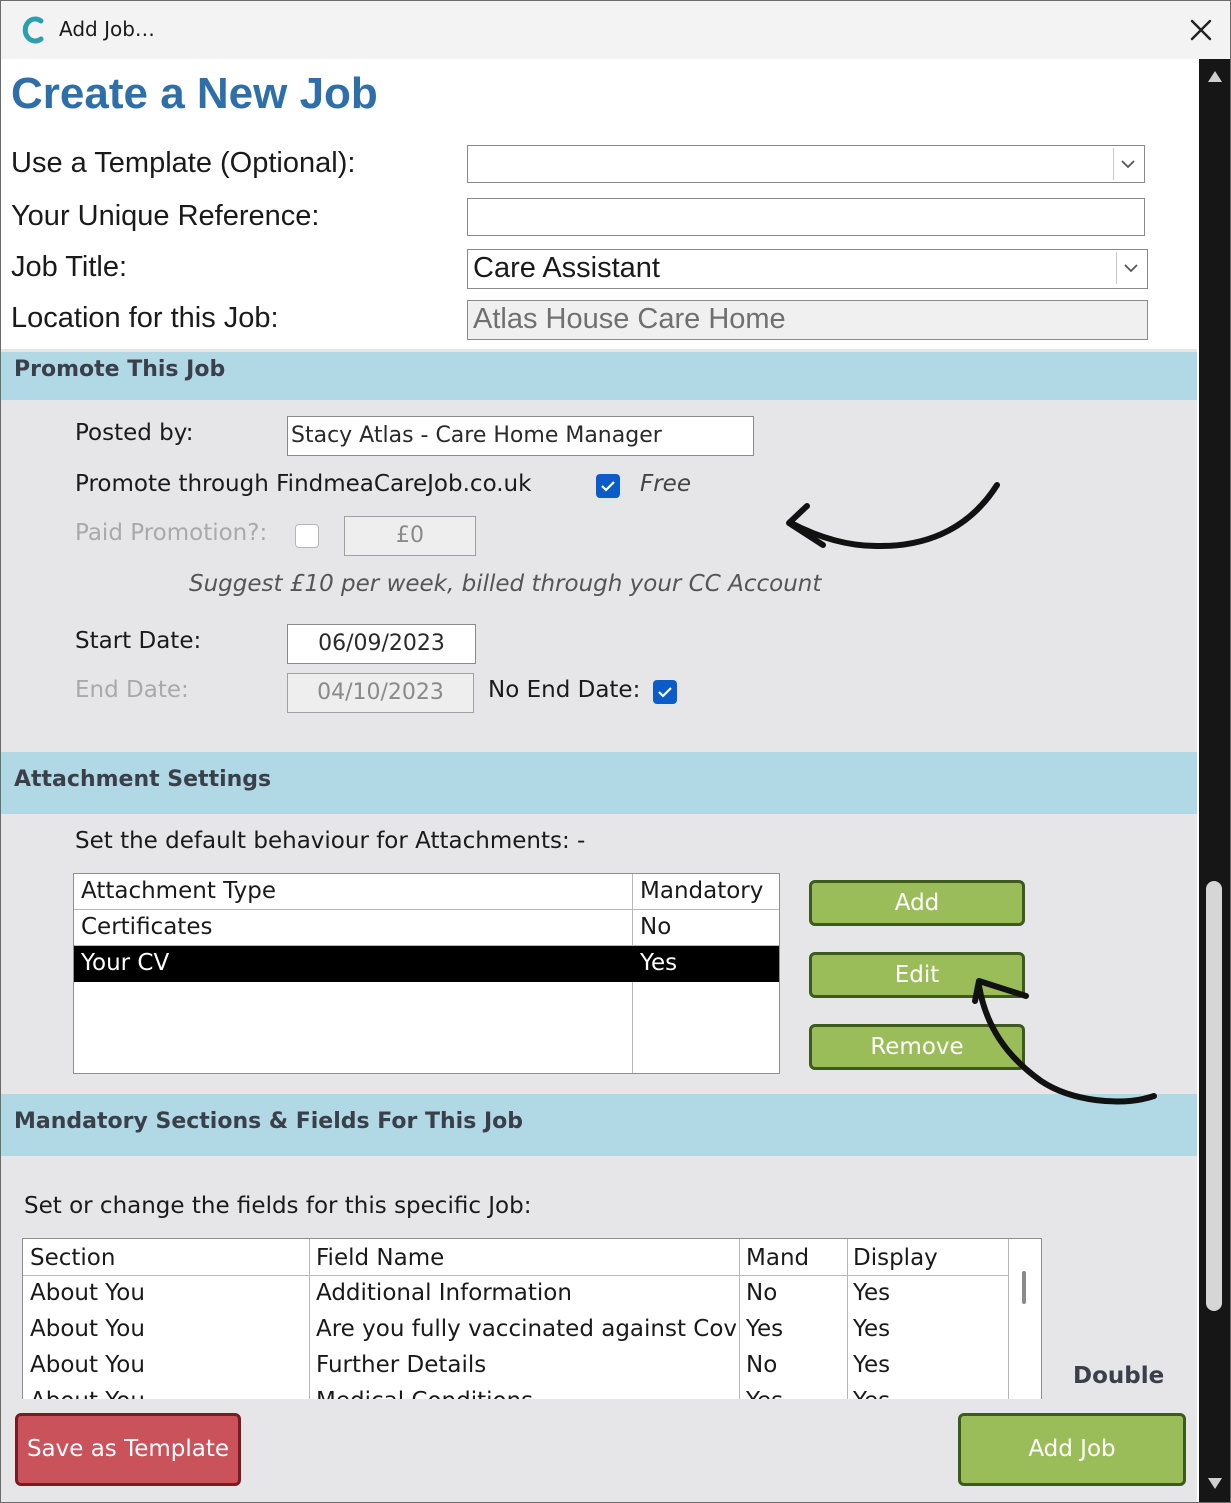 This screenshot has height=1503, width=1231. Describe the element at coordinates (1064, 1041) in the screenshot. I see `arrow-to-edit-icon` at that location.